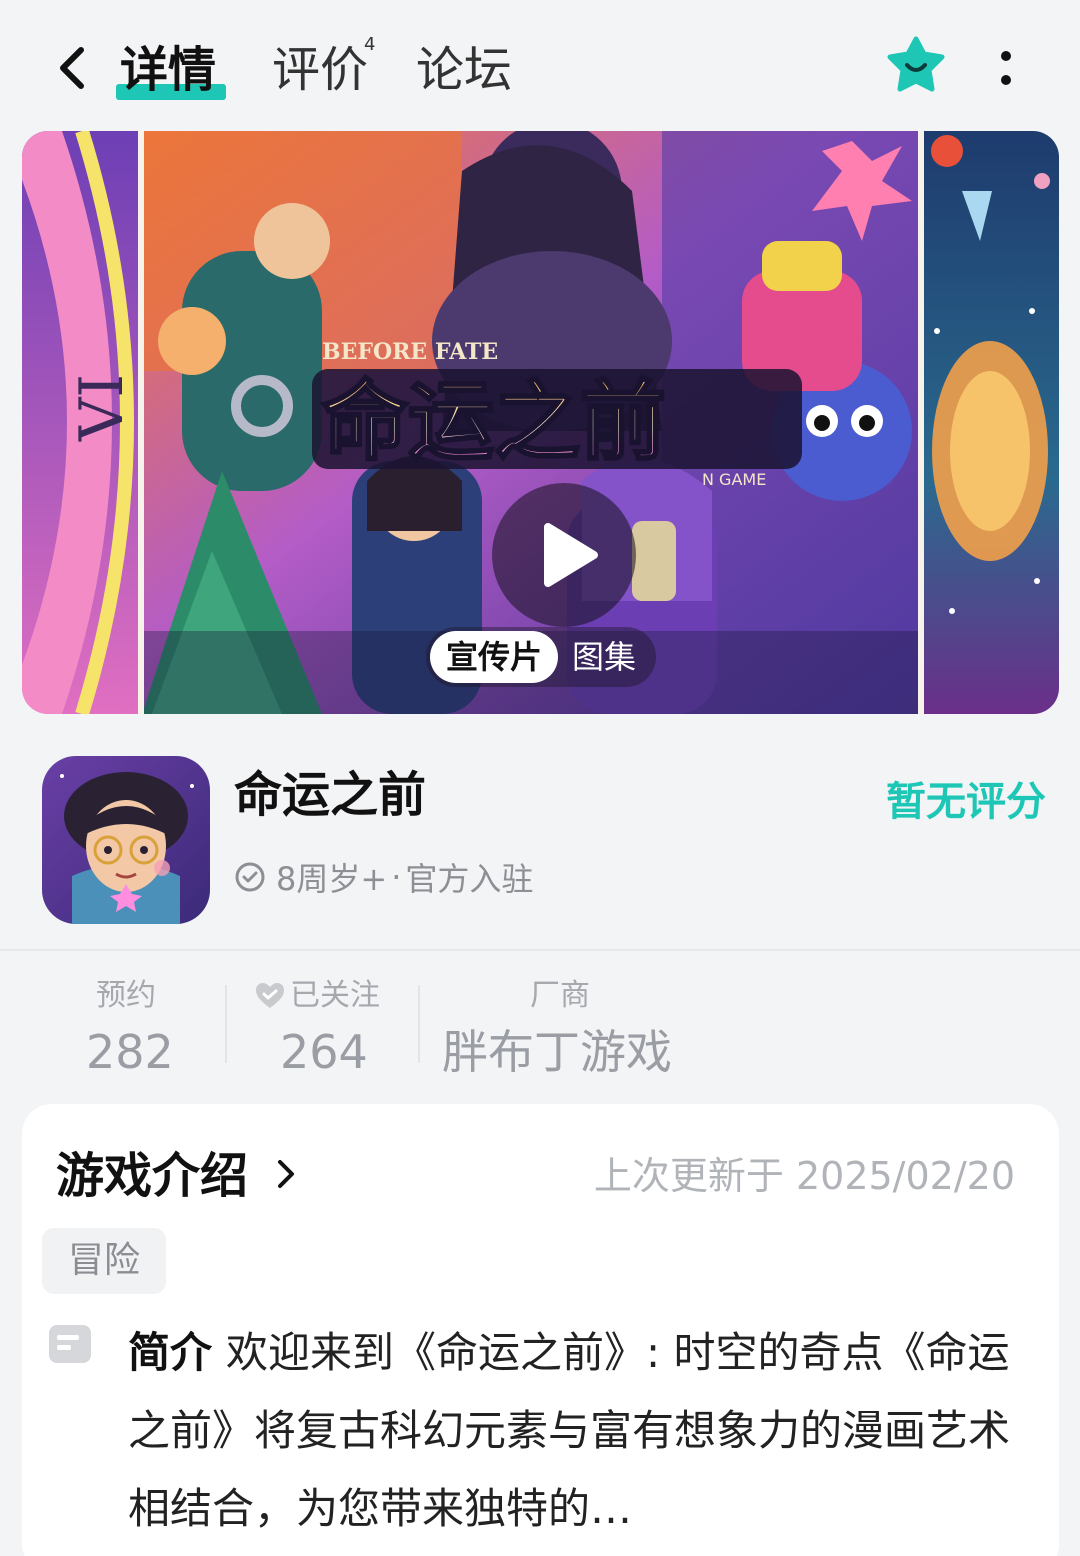 This screenshot has width=1080, height=1556. Describe the element at coordinates (170, 1352) in the screenshot. I see `desc-label: 简介` at that location.